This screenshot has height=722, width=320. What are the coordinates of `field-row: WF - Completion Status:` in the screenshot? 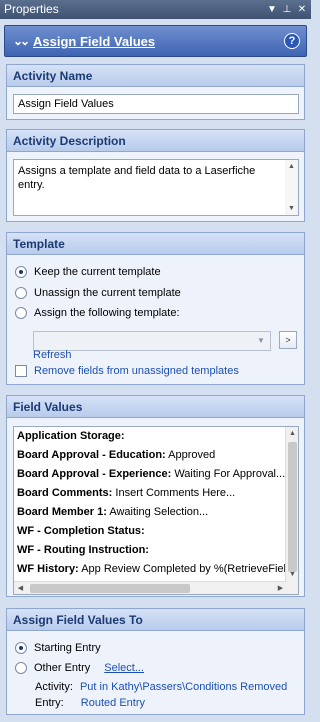 It's located at (156, 531).